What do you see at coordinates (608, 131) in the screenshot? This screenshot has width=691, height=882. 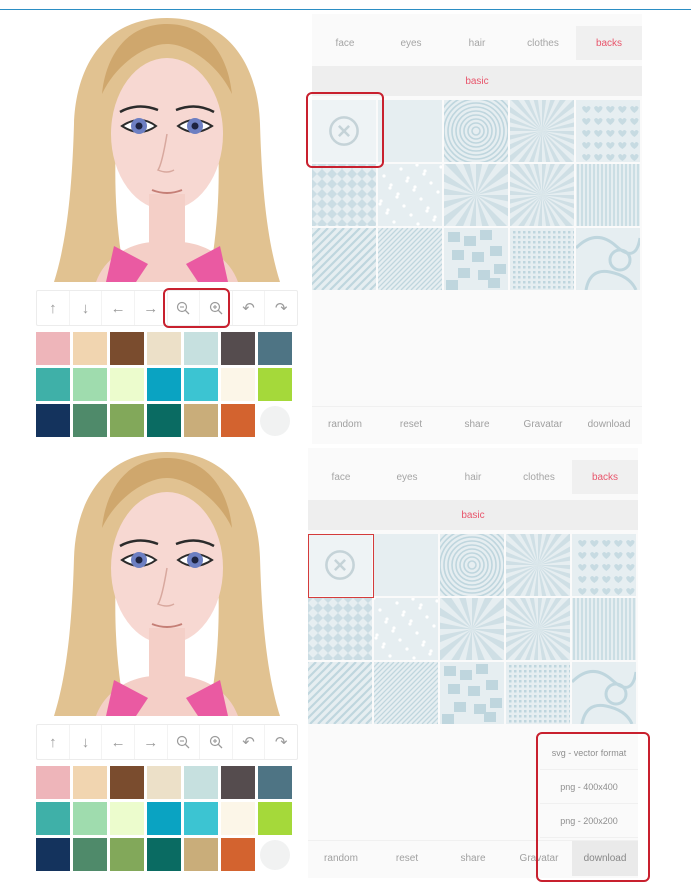 I see `background-pattern-hearts` at bounding box center [608, 131].